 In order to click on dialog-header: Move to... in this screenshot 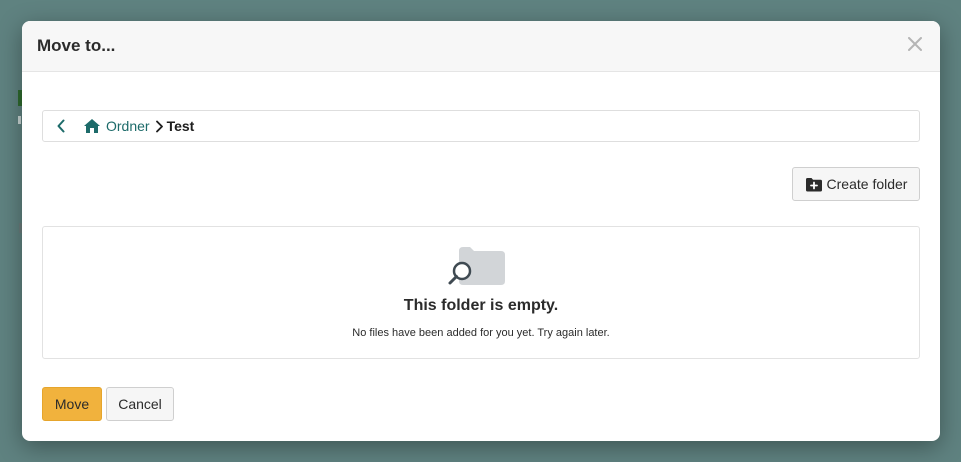, I will do `click(481, 46)`.